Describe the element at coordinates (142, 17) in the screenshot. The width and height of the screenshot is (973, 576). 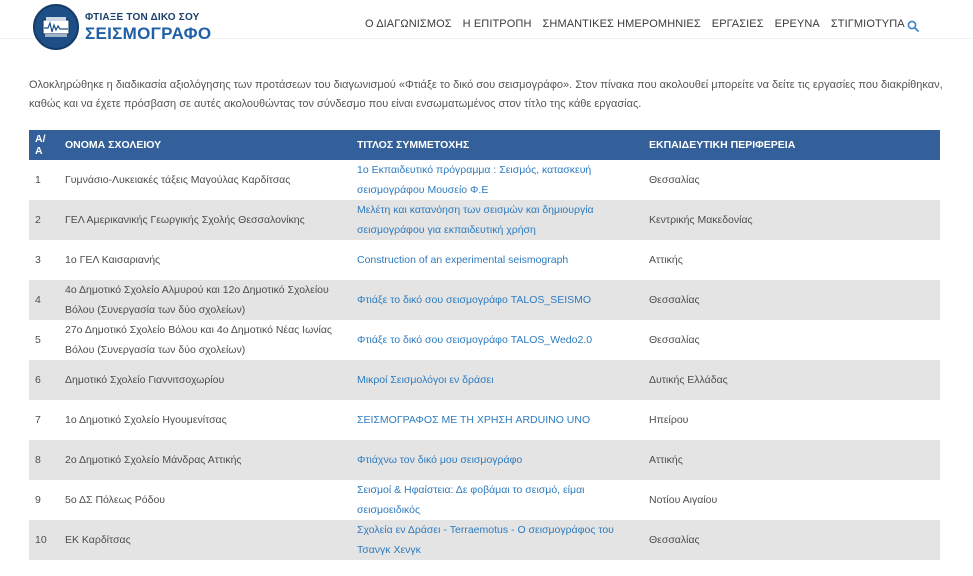
I see `logo-line1: ΦΤΙΑΞΕ ΤΟΝ ΔΙΚΟ ΣΟΥ` at that location.